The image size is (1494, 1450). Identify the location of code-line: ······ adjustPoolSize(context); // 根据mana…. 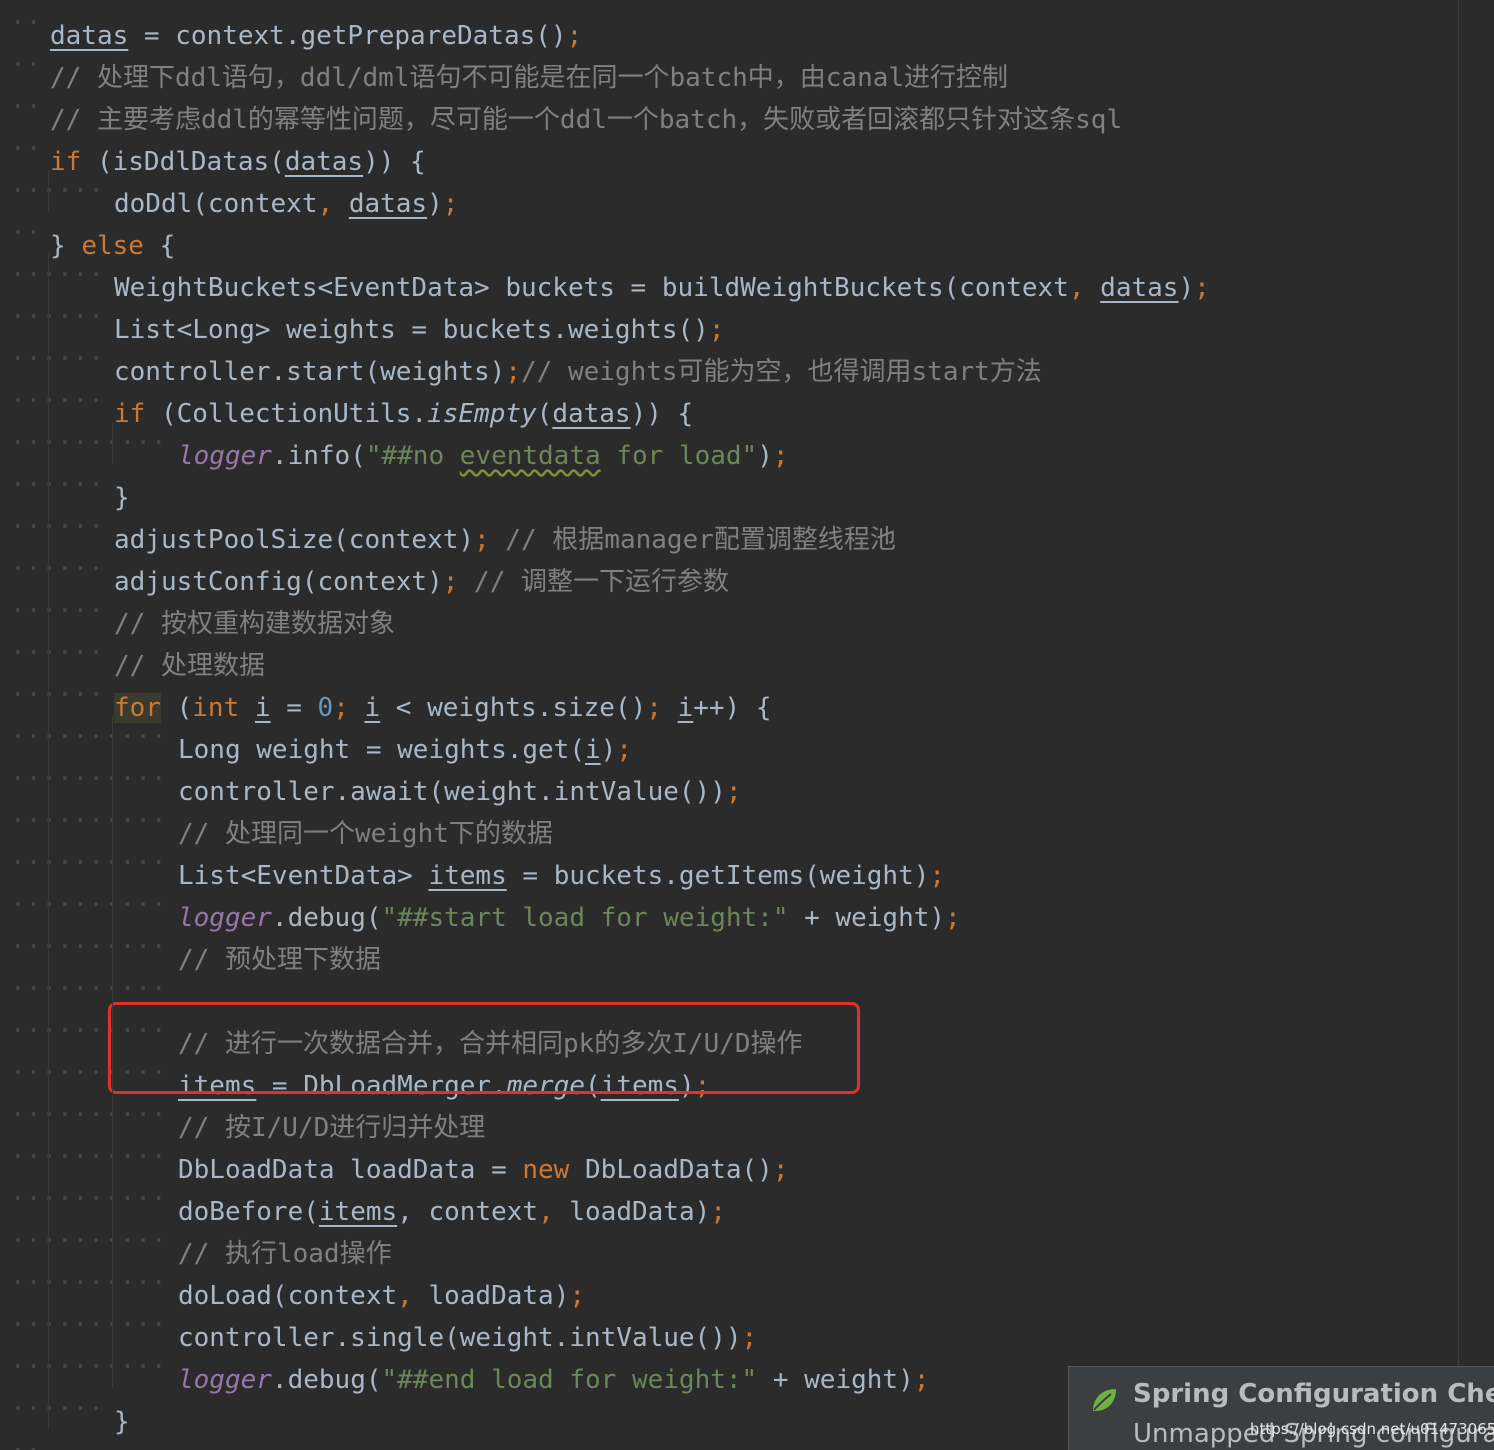
(453, 530).